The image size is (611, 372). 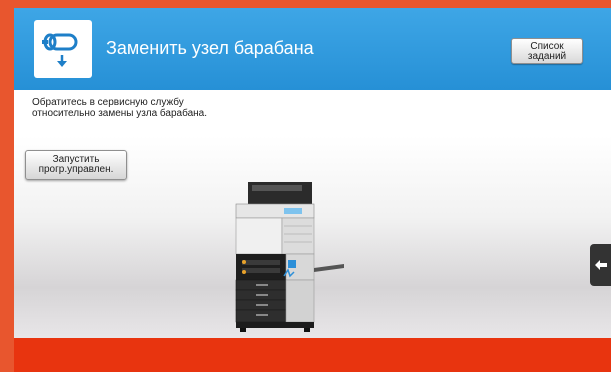 I want to click on page-title: Заменить узел барабана, so click(x=210, y=48).